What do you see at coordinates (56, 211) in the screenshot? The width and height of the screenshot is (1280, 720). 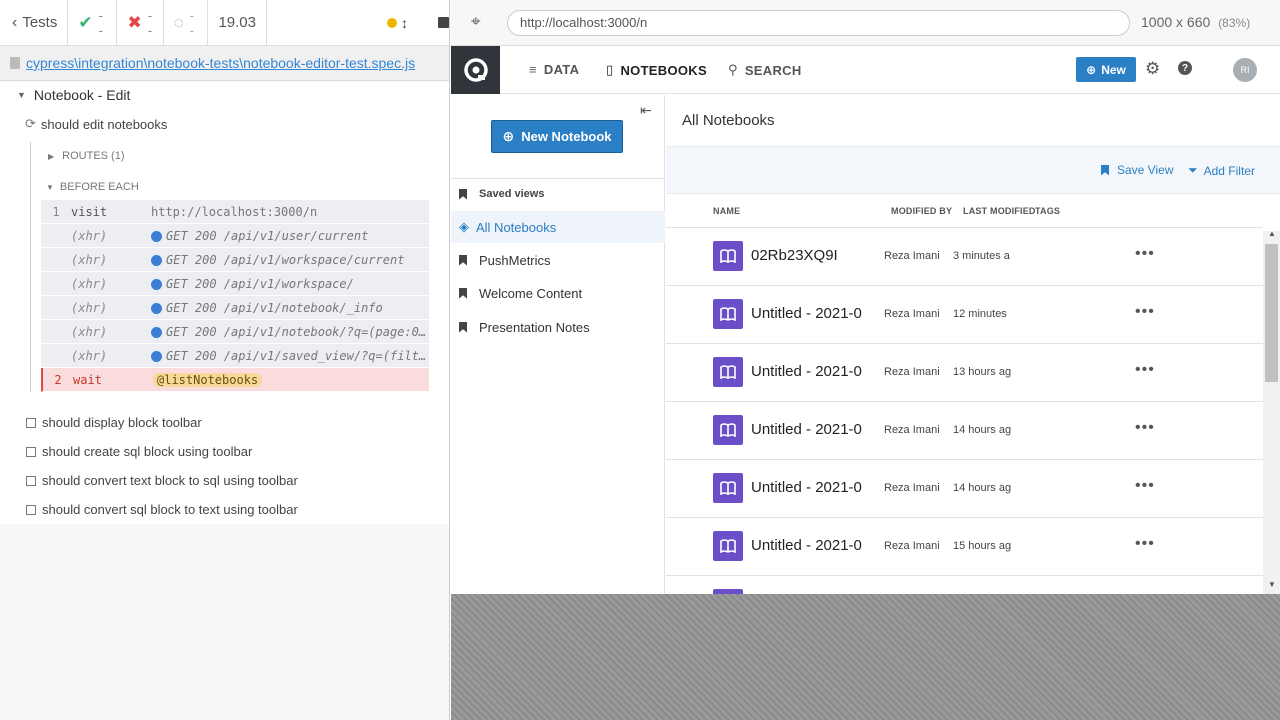 I see `command-number: 1` at bounding box center [56, 211].